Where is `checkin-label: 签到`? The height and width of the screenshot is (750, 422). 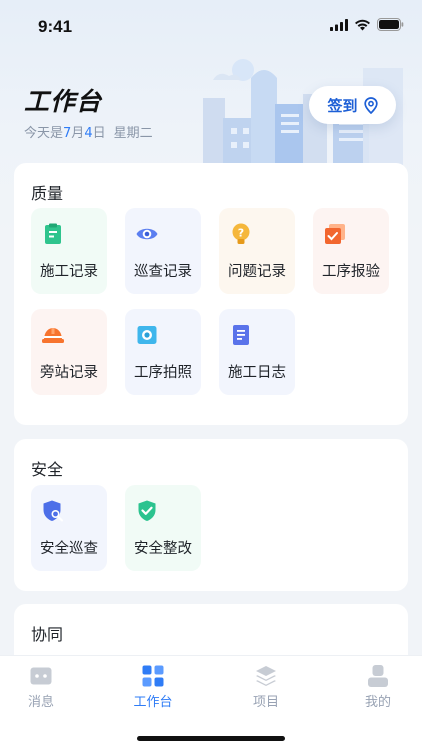
checkin-label: 签到 is located at coordinates (342, 105).